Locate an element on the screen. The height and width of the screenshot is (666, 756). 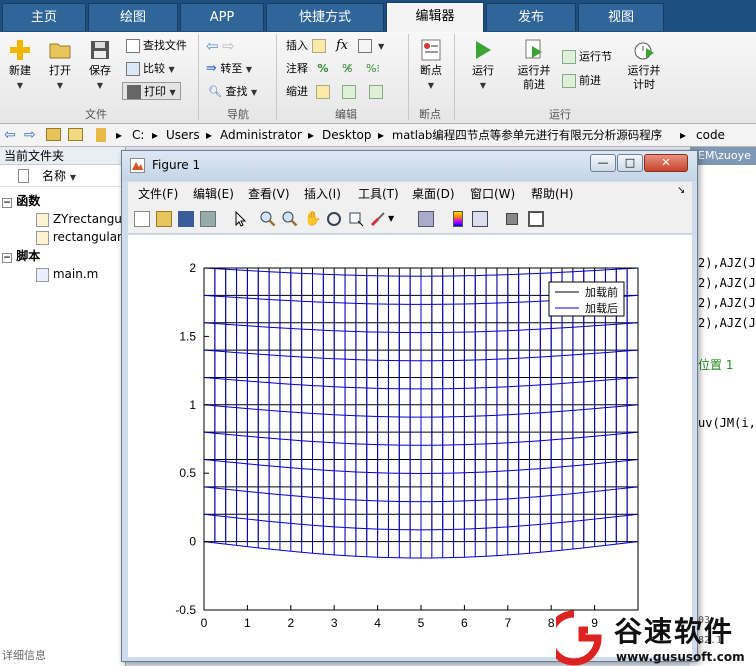
find-files-button: 查找文件 is located at coordinates (156, 46).